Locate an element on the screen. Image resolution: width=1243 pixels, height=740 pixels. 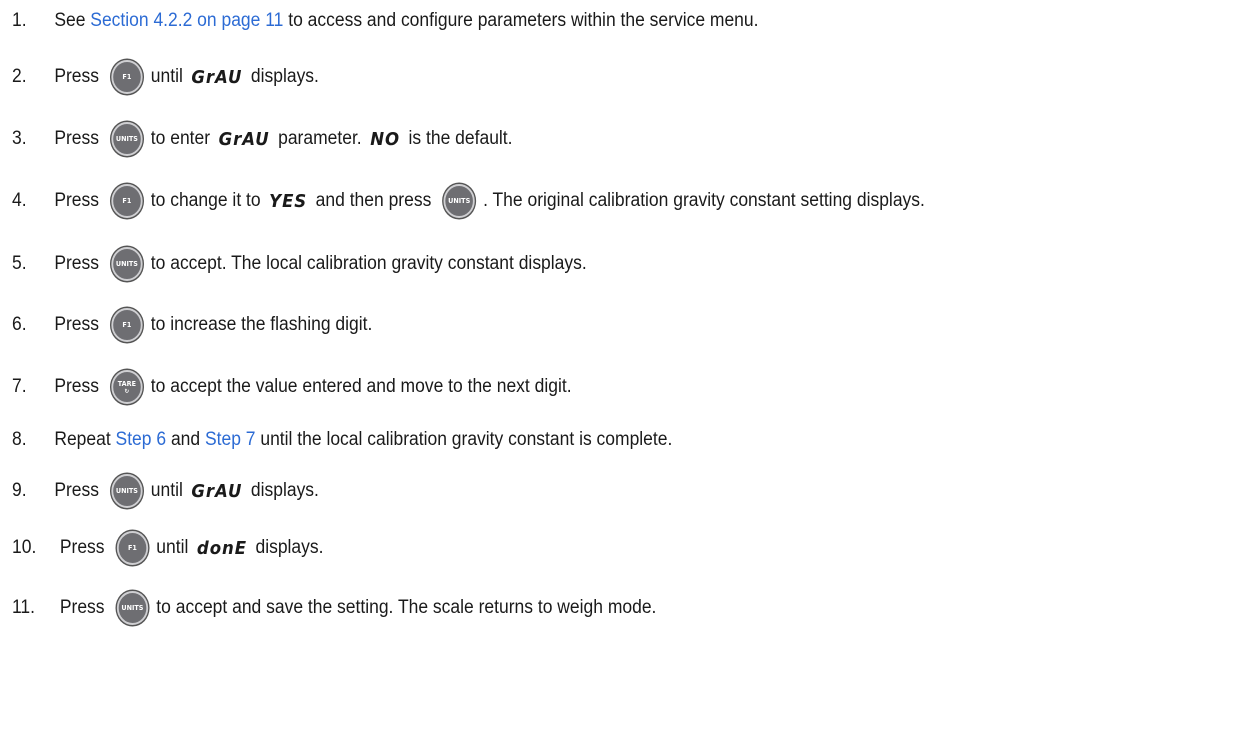
step-number: 3. is located at coordinates (19, 138).